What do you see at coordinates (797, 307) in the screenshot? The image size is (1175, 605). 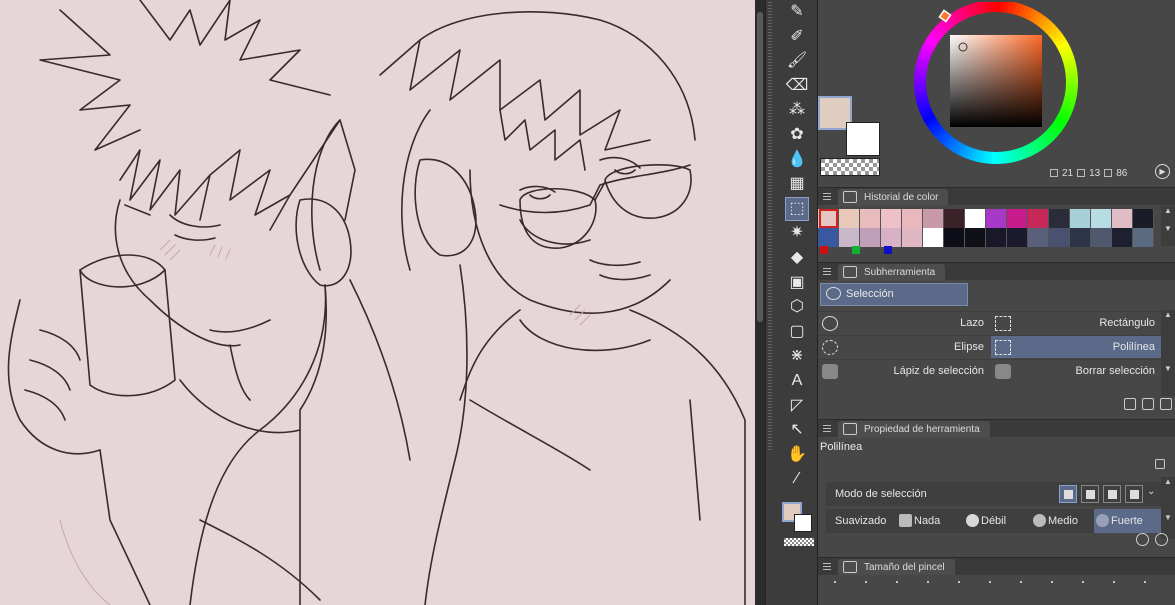 I see `3d-object-tool-icon: ⬡` at bounding box center [797, 307].